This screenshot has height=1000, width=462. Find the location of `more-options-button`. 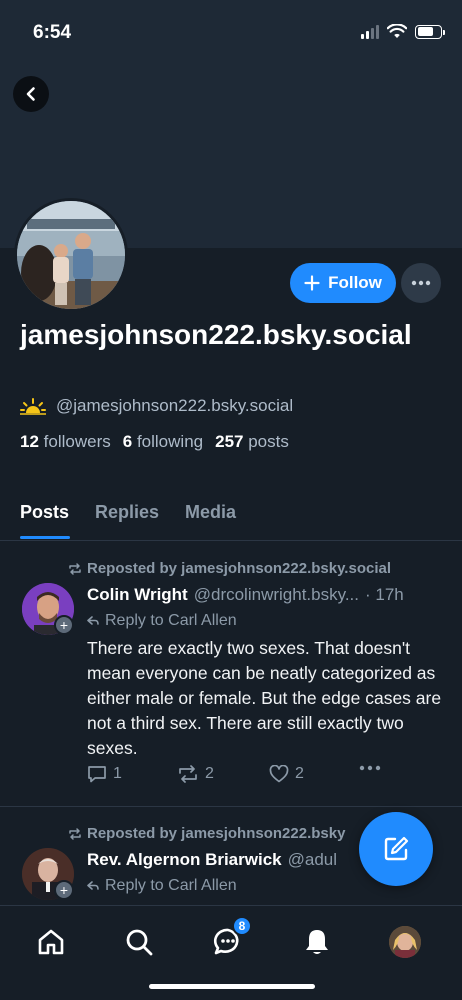

more-options-button is located at coordinates (421, 283).